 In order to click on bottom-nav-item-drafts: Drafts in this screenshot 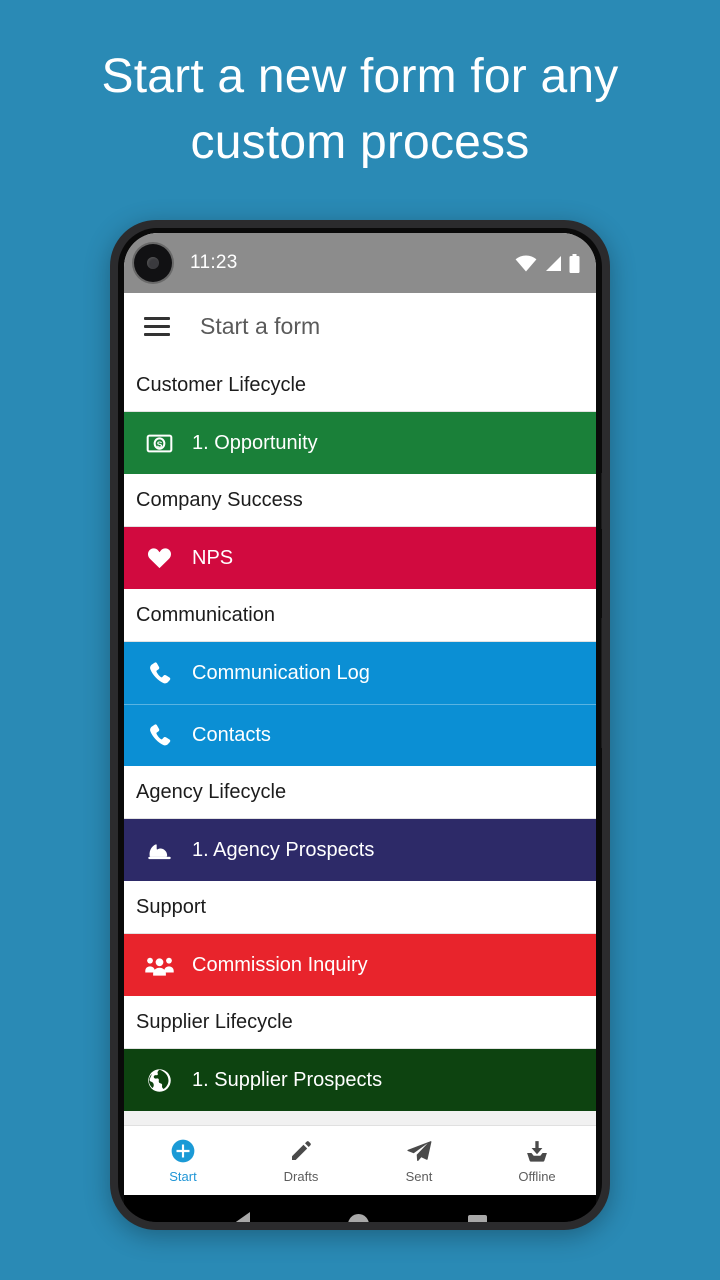, I will do `click(301, 1160)`.